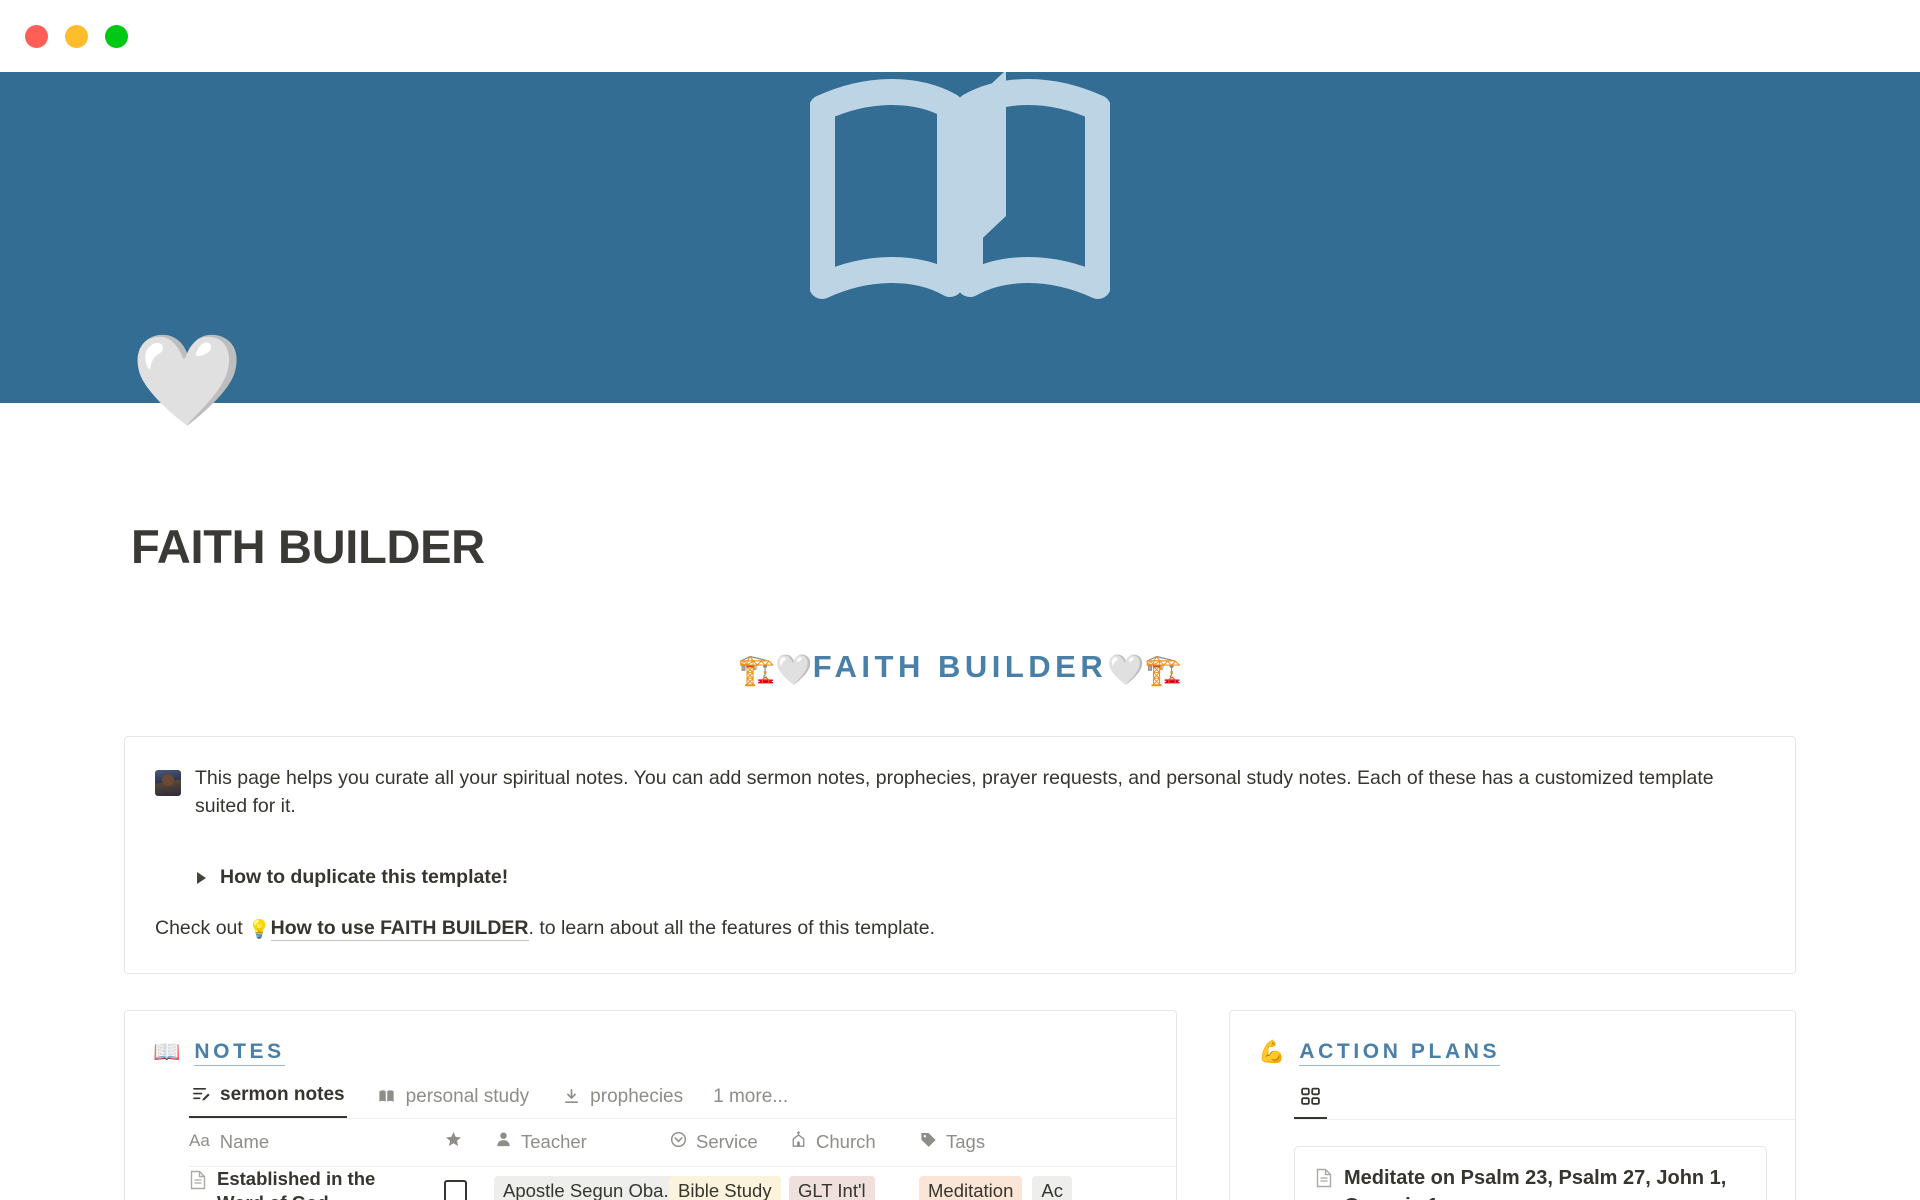  I want to click on tab-personal-study: personal study, so click(453, 1100).